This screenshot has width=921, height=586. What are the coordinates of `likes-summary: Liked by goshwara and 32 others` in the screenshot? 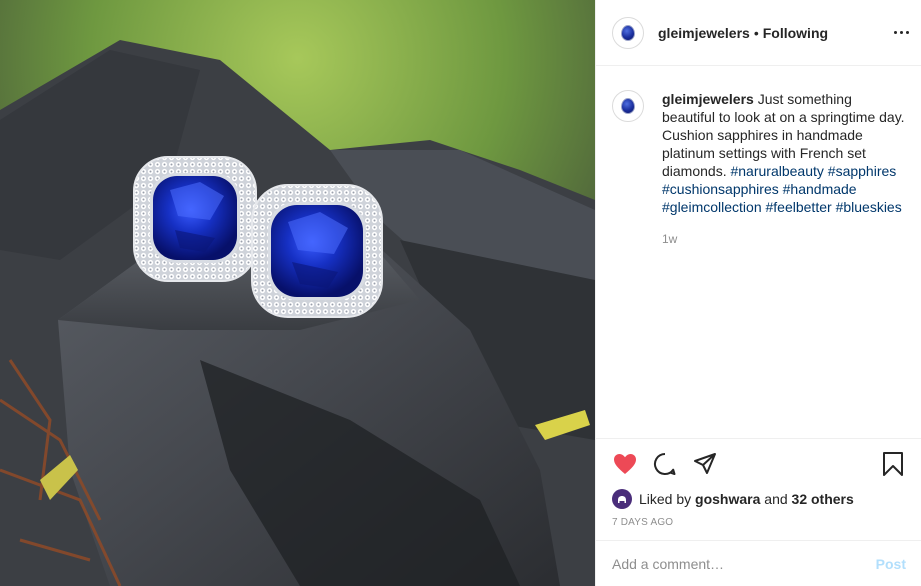 It's located at (758, 499).